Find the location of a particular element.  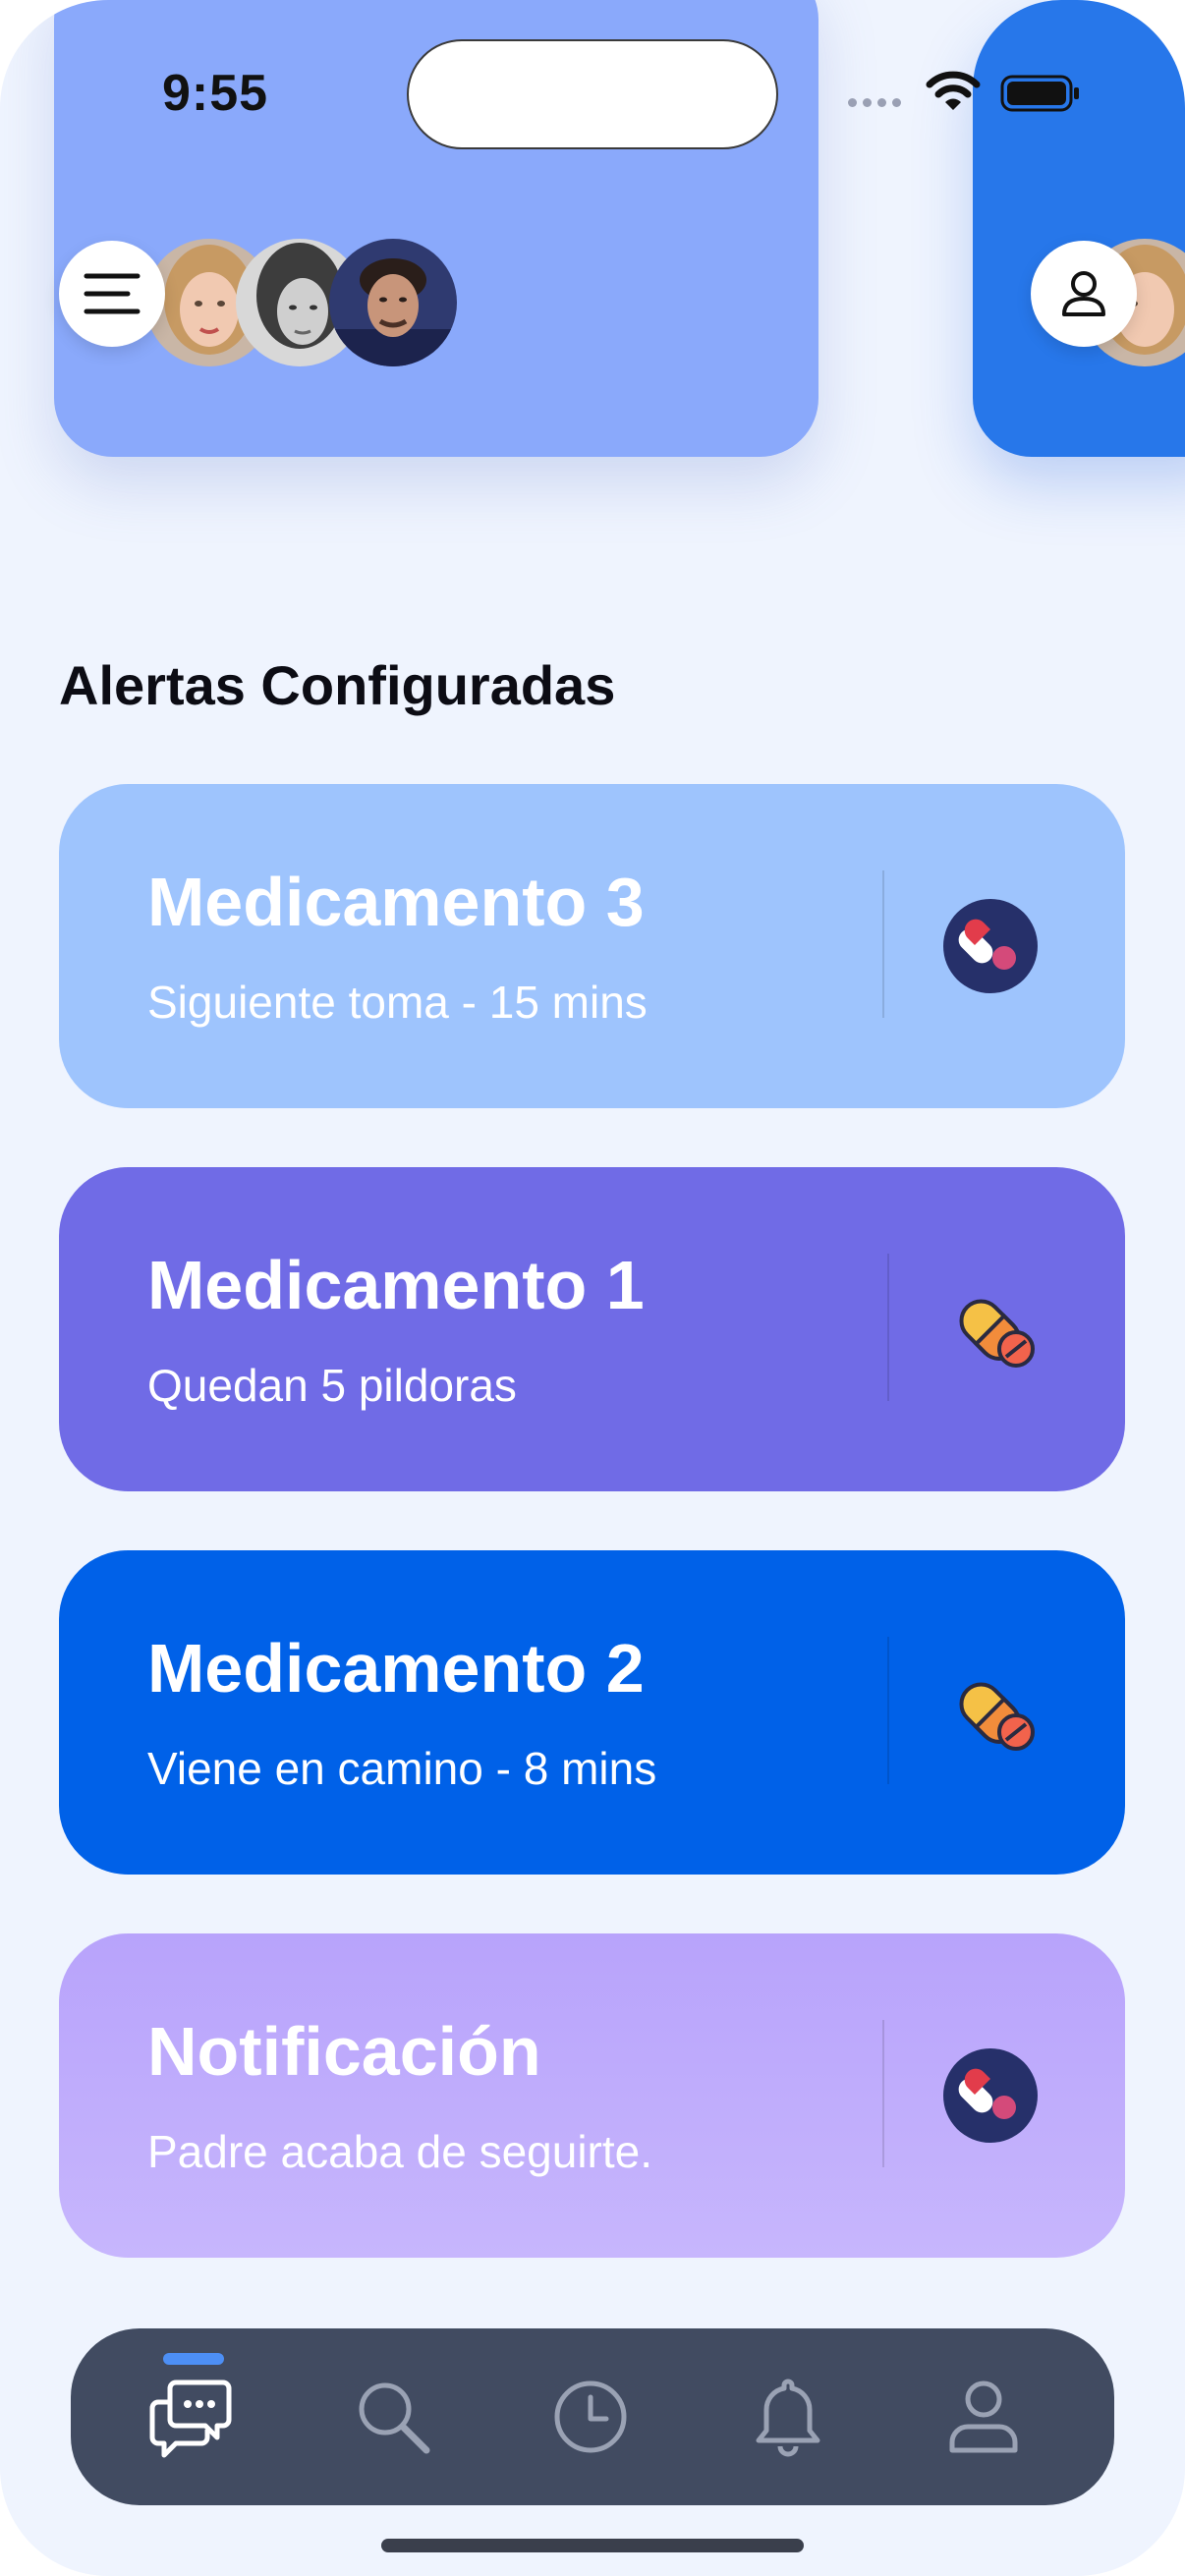

battery-icon is located at coordinates (1040, 93).